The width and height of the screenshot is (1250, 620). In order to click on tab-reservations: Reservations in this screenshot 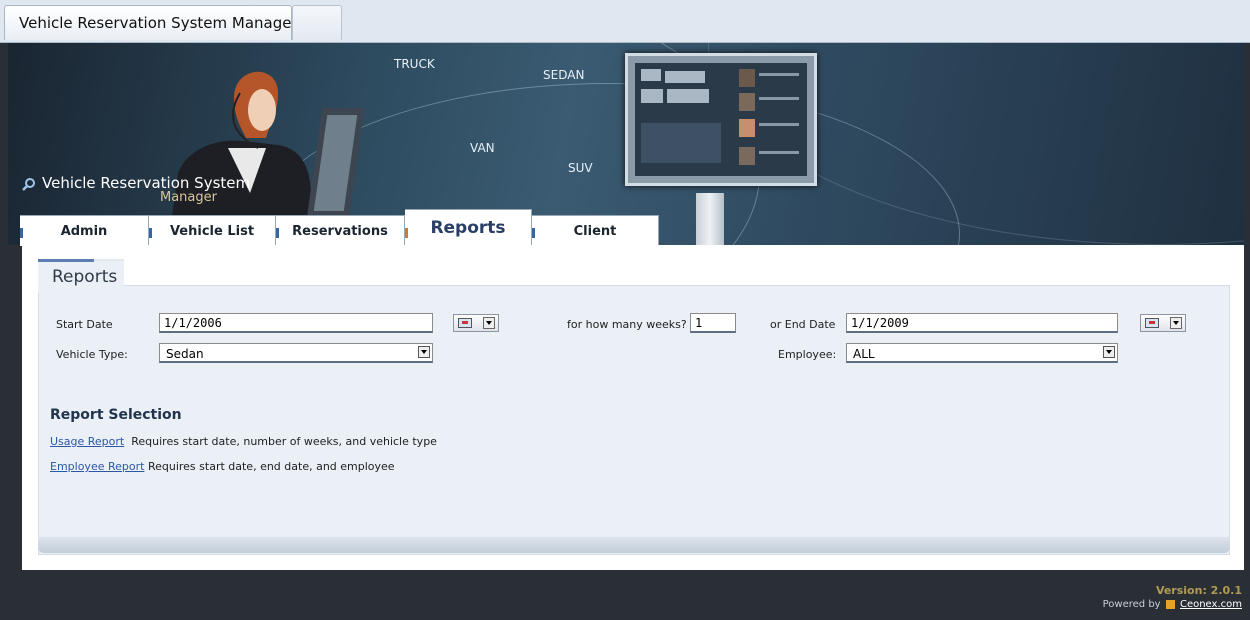, I will do `click(340, 230)`.